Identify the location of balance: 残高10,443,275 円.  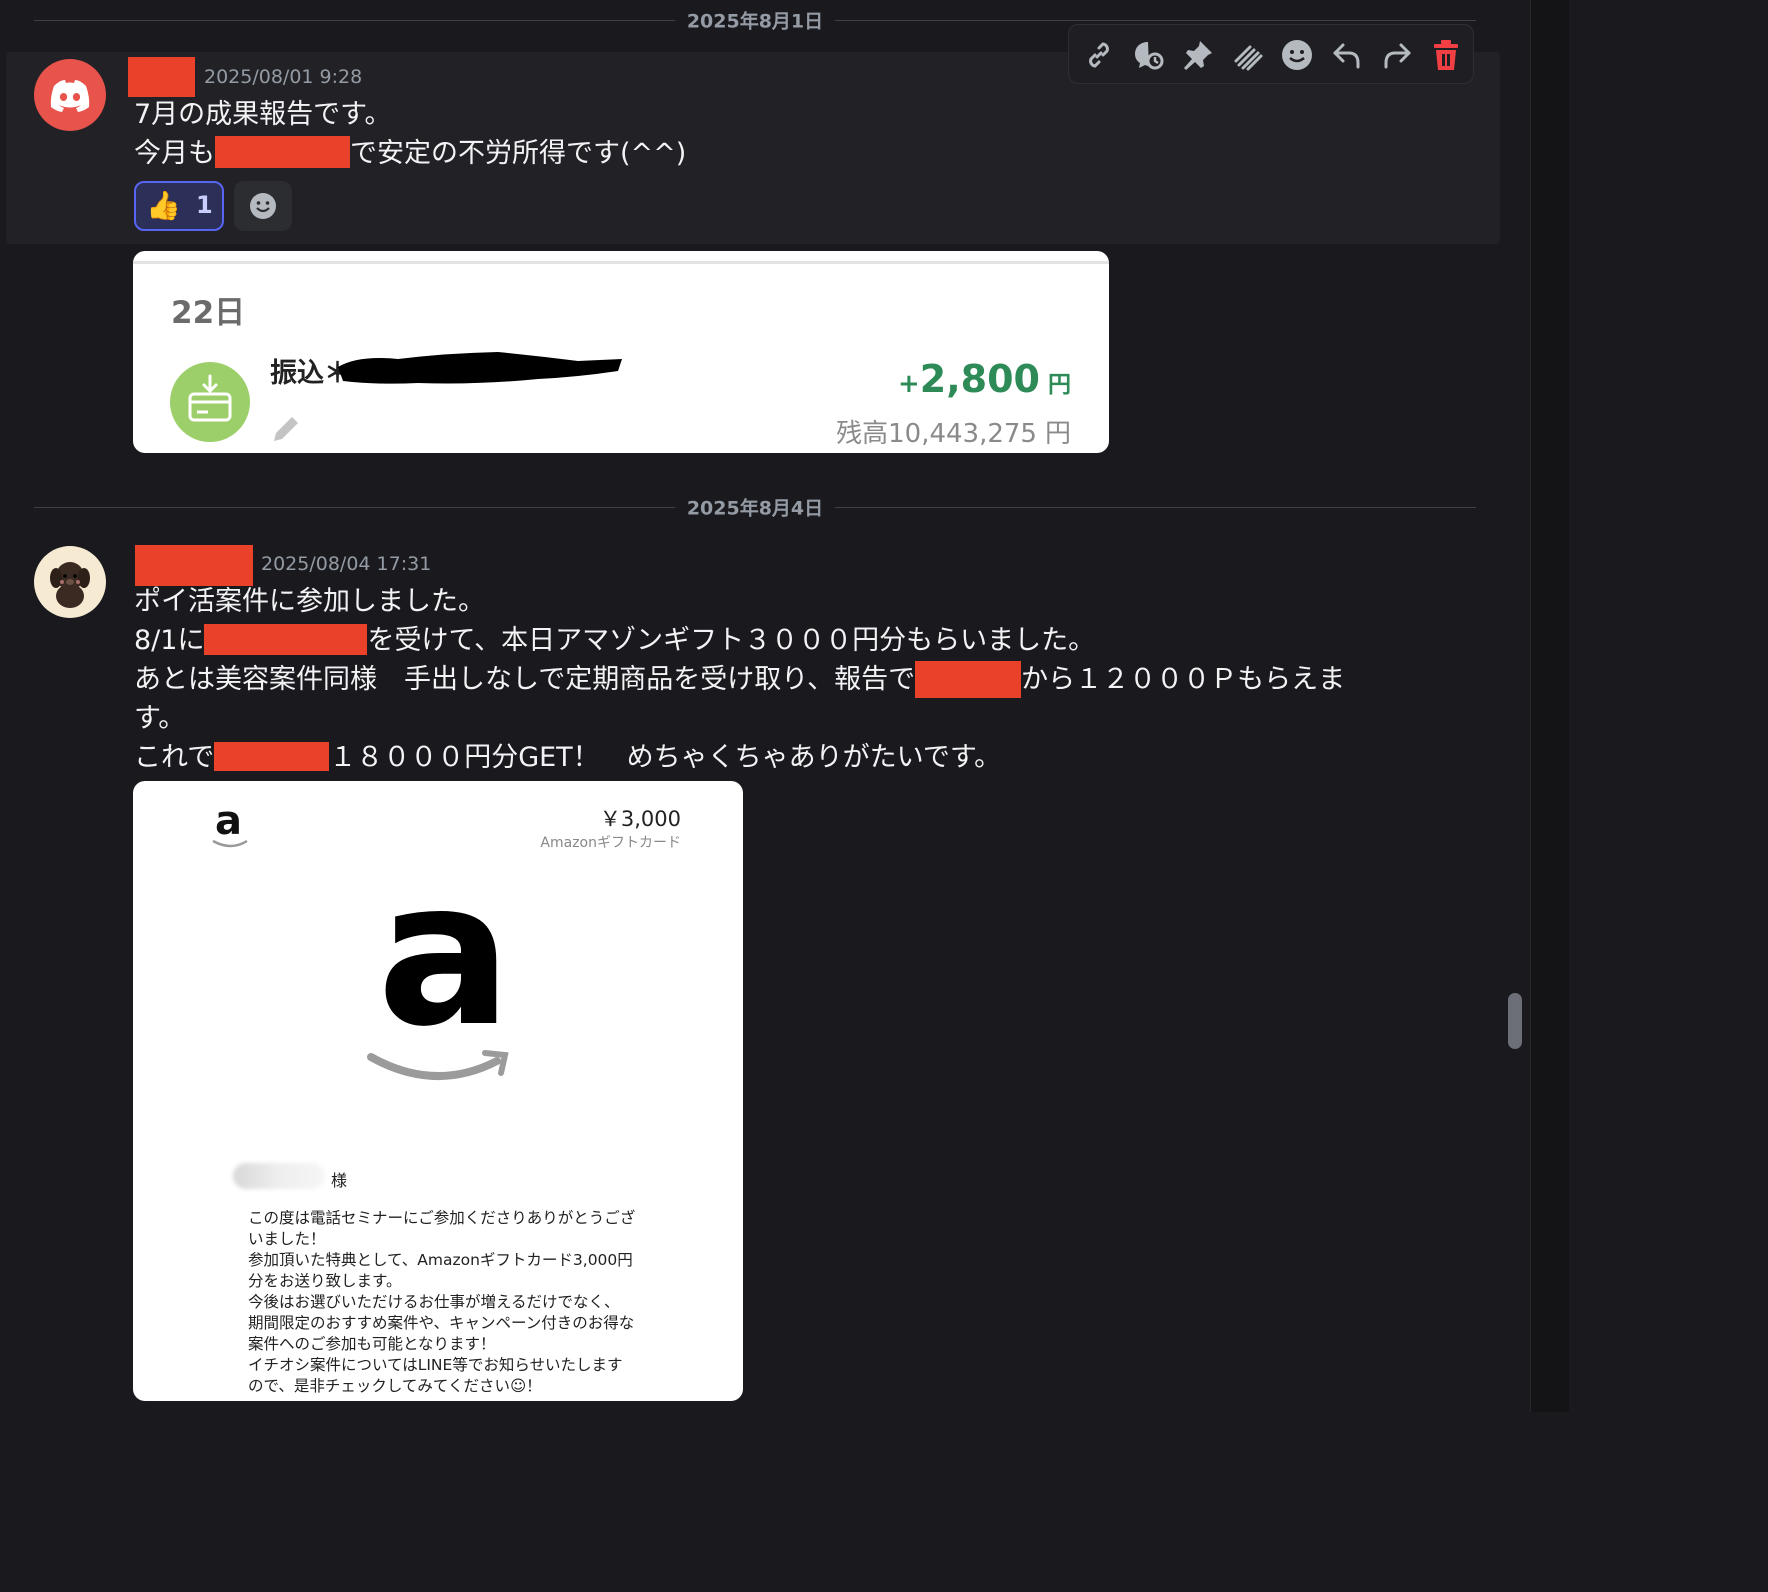
(953, 431).